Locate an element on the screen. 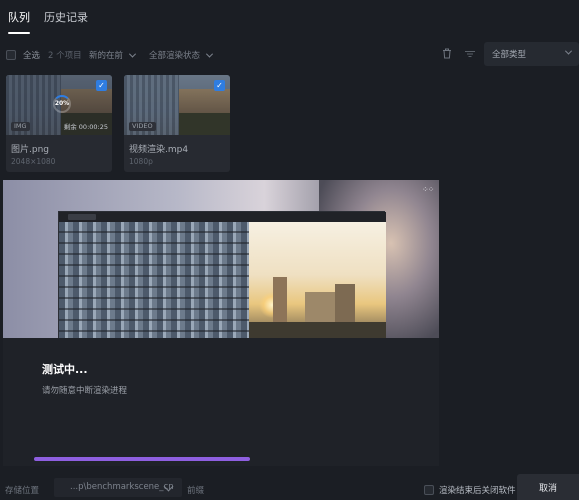 The width and height of the screenshot is (579, 500). preview-image is located at coordinates (222, 280).